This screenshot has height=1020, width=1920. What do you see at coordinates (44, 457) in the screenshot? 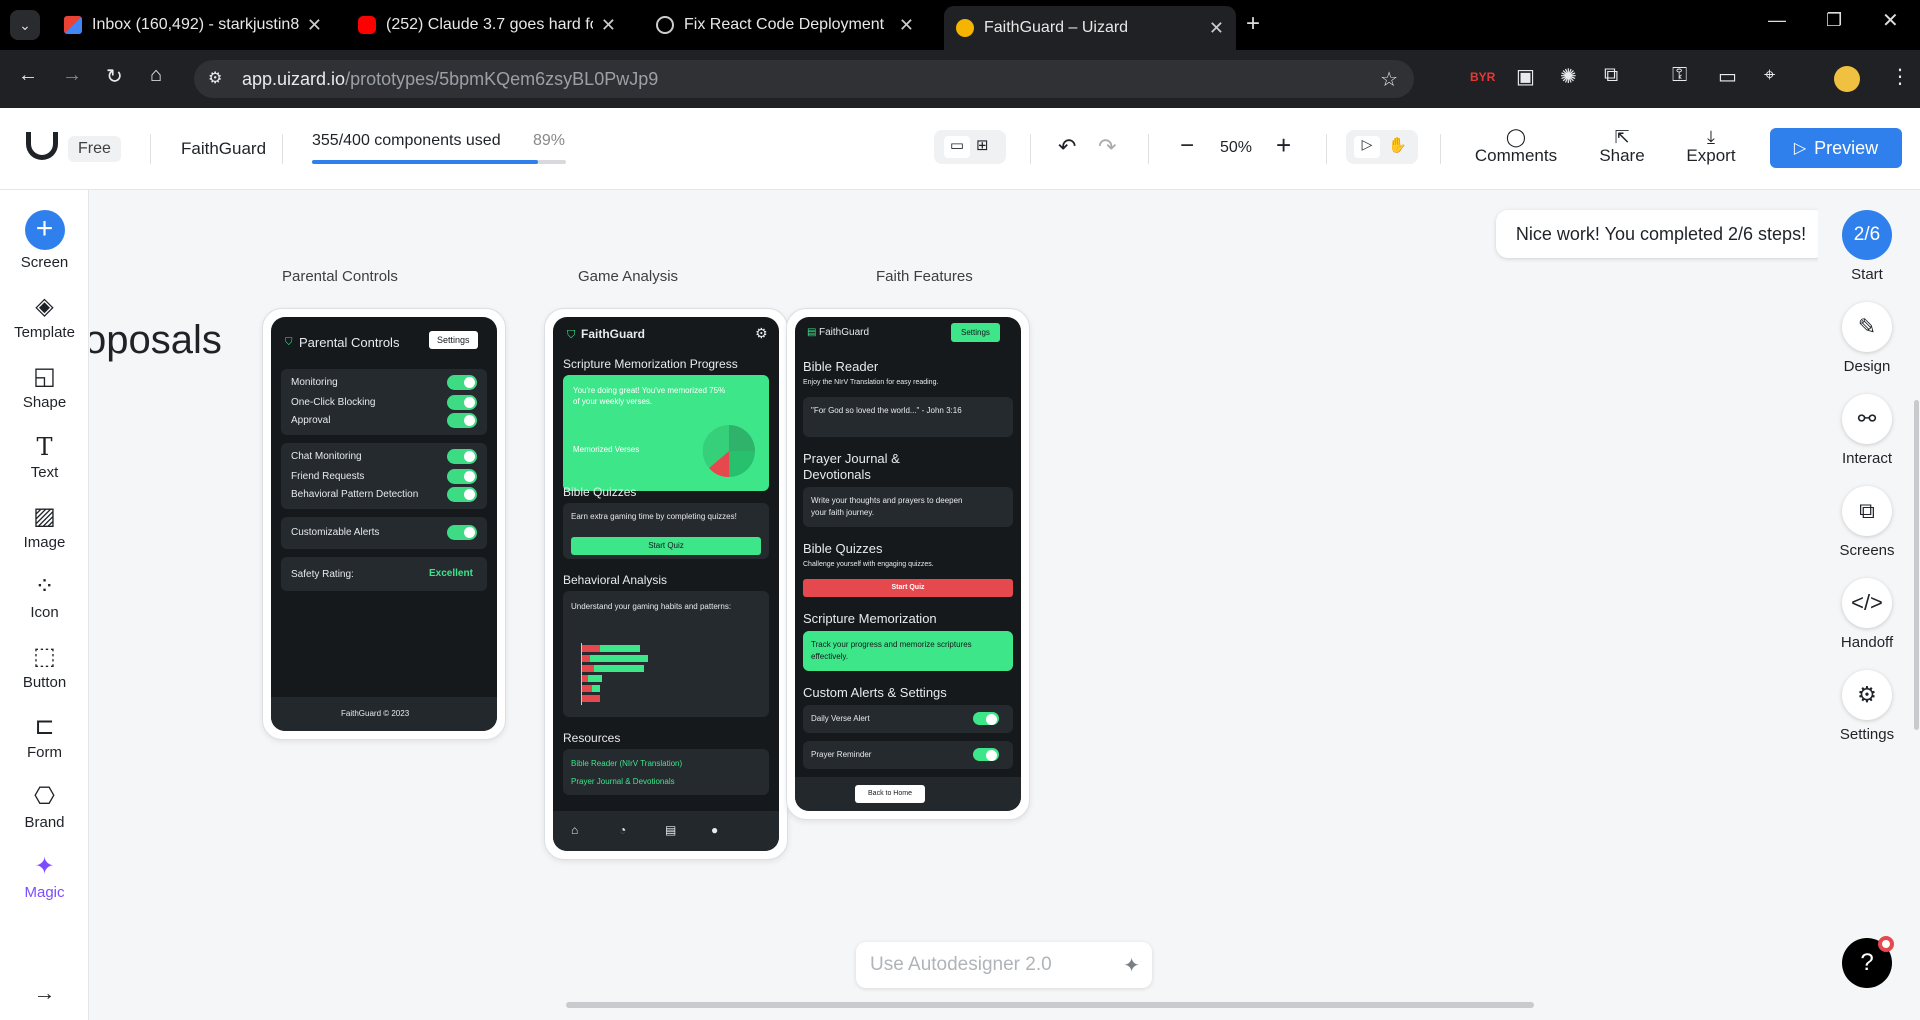
I see `sidebar-item-text: T Text` at bounding box center [44, 457].